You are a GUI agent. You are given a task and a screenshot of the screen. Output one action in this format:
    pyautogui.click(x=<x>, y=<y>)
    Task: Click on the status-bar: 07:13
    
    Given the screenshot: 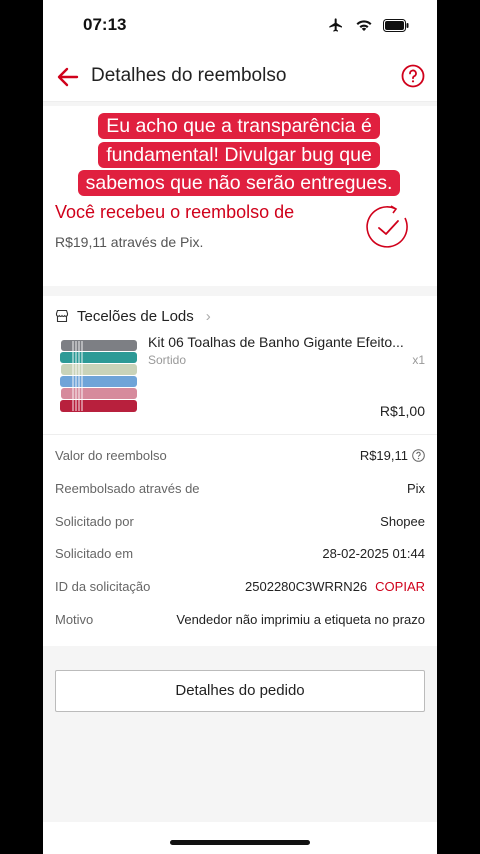 What is the action you would take?
    pyautogui.click(x=240, y=26)
    